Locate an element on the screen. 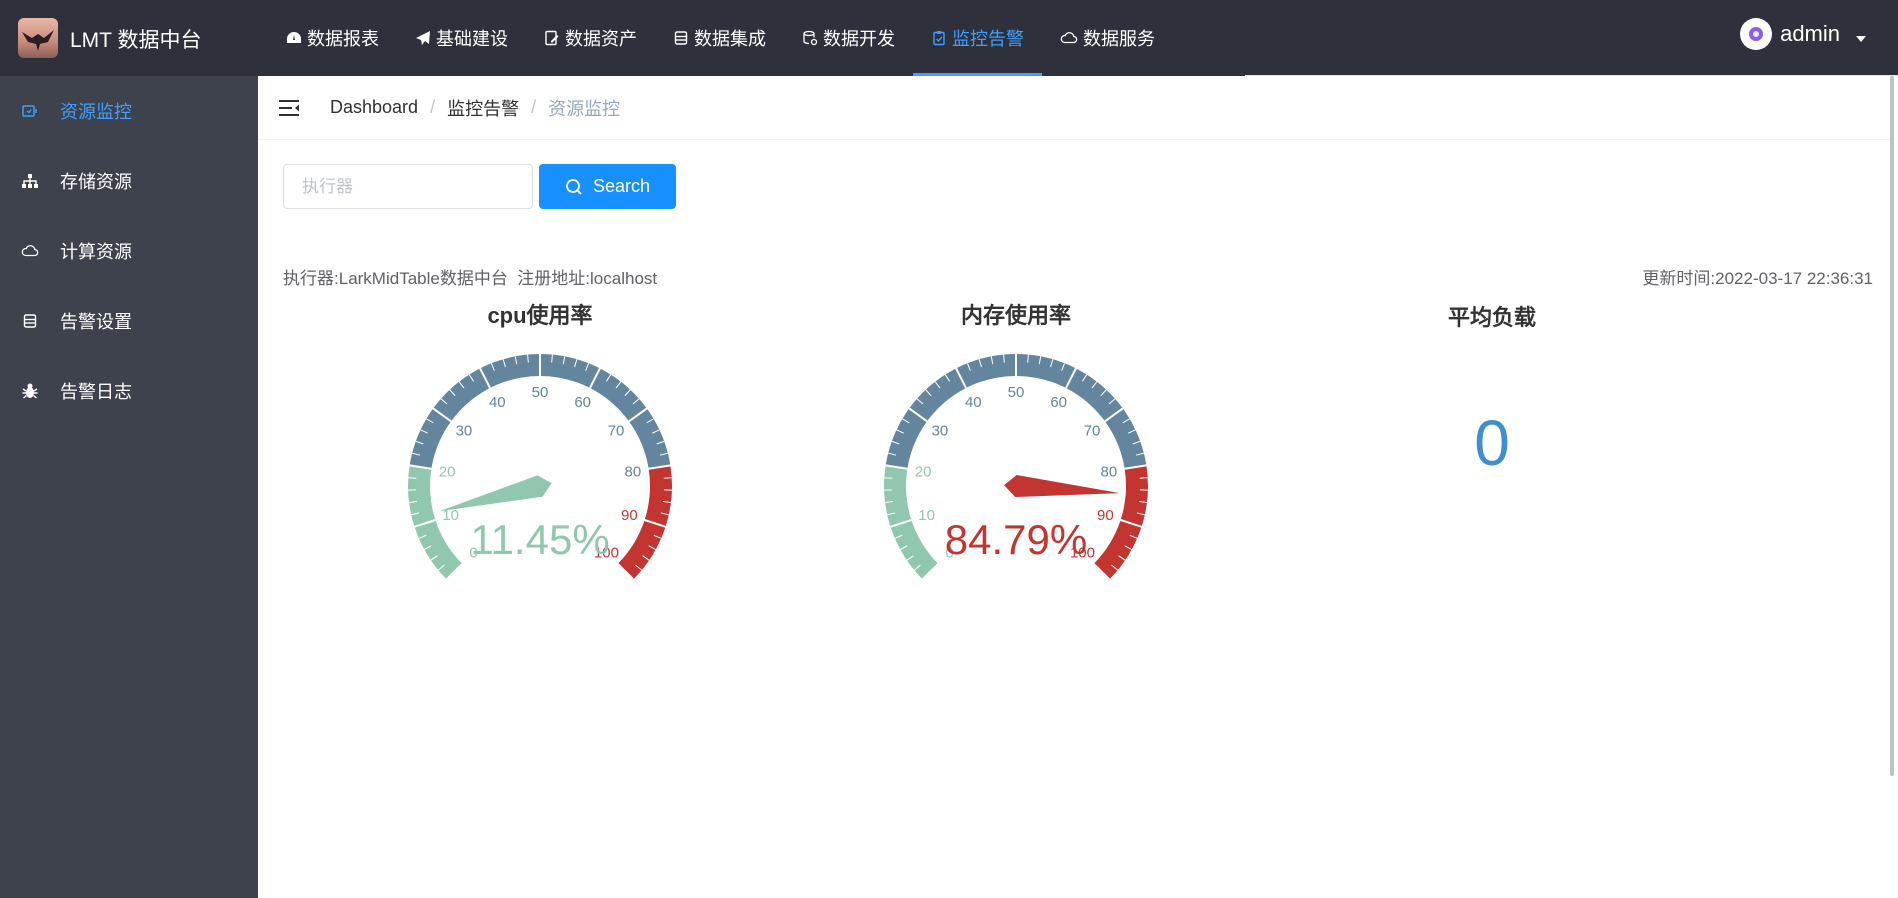 The height and width of the screenshot is (898, 1898). nav-label: 数据开发 is located at coordinates (859, 39).